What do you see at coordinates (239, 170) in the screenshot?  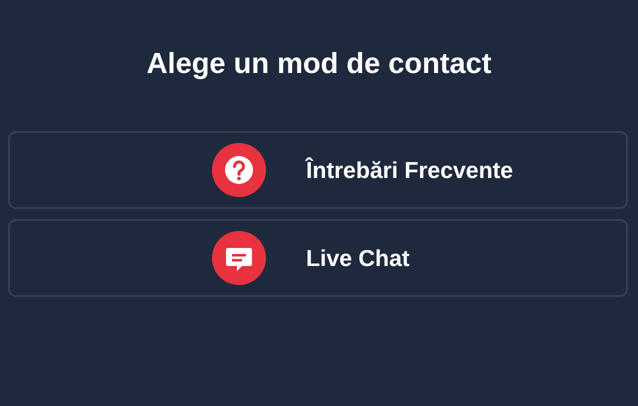 I see `help-icon` at bounding box center [239, 170].